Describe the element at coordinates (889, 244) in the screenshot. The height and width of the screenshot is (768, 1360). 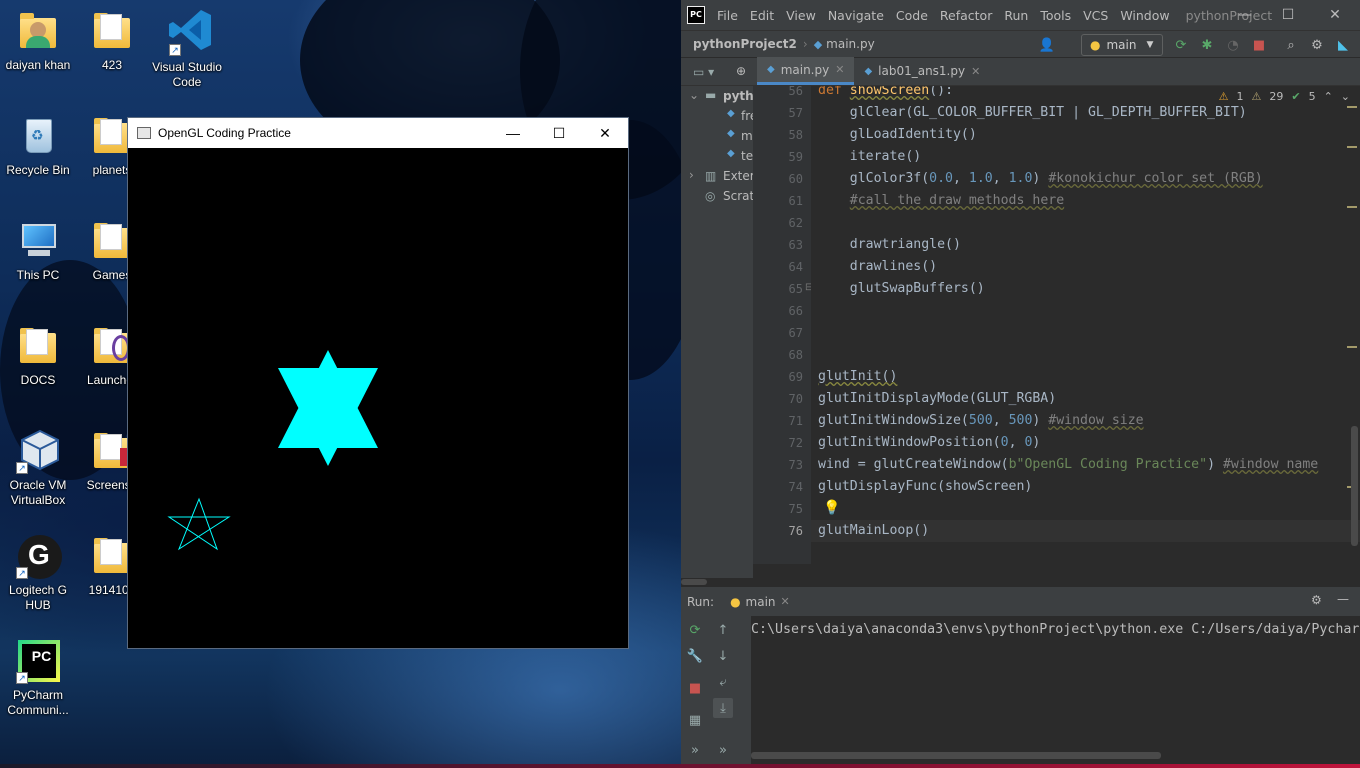
I see `code-line: drawtriangle()` at that location.